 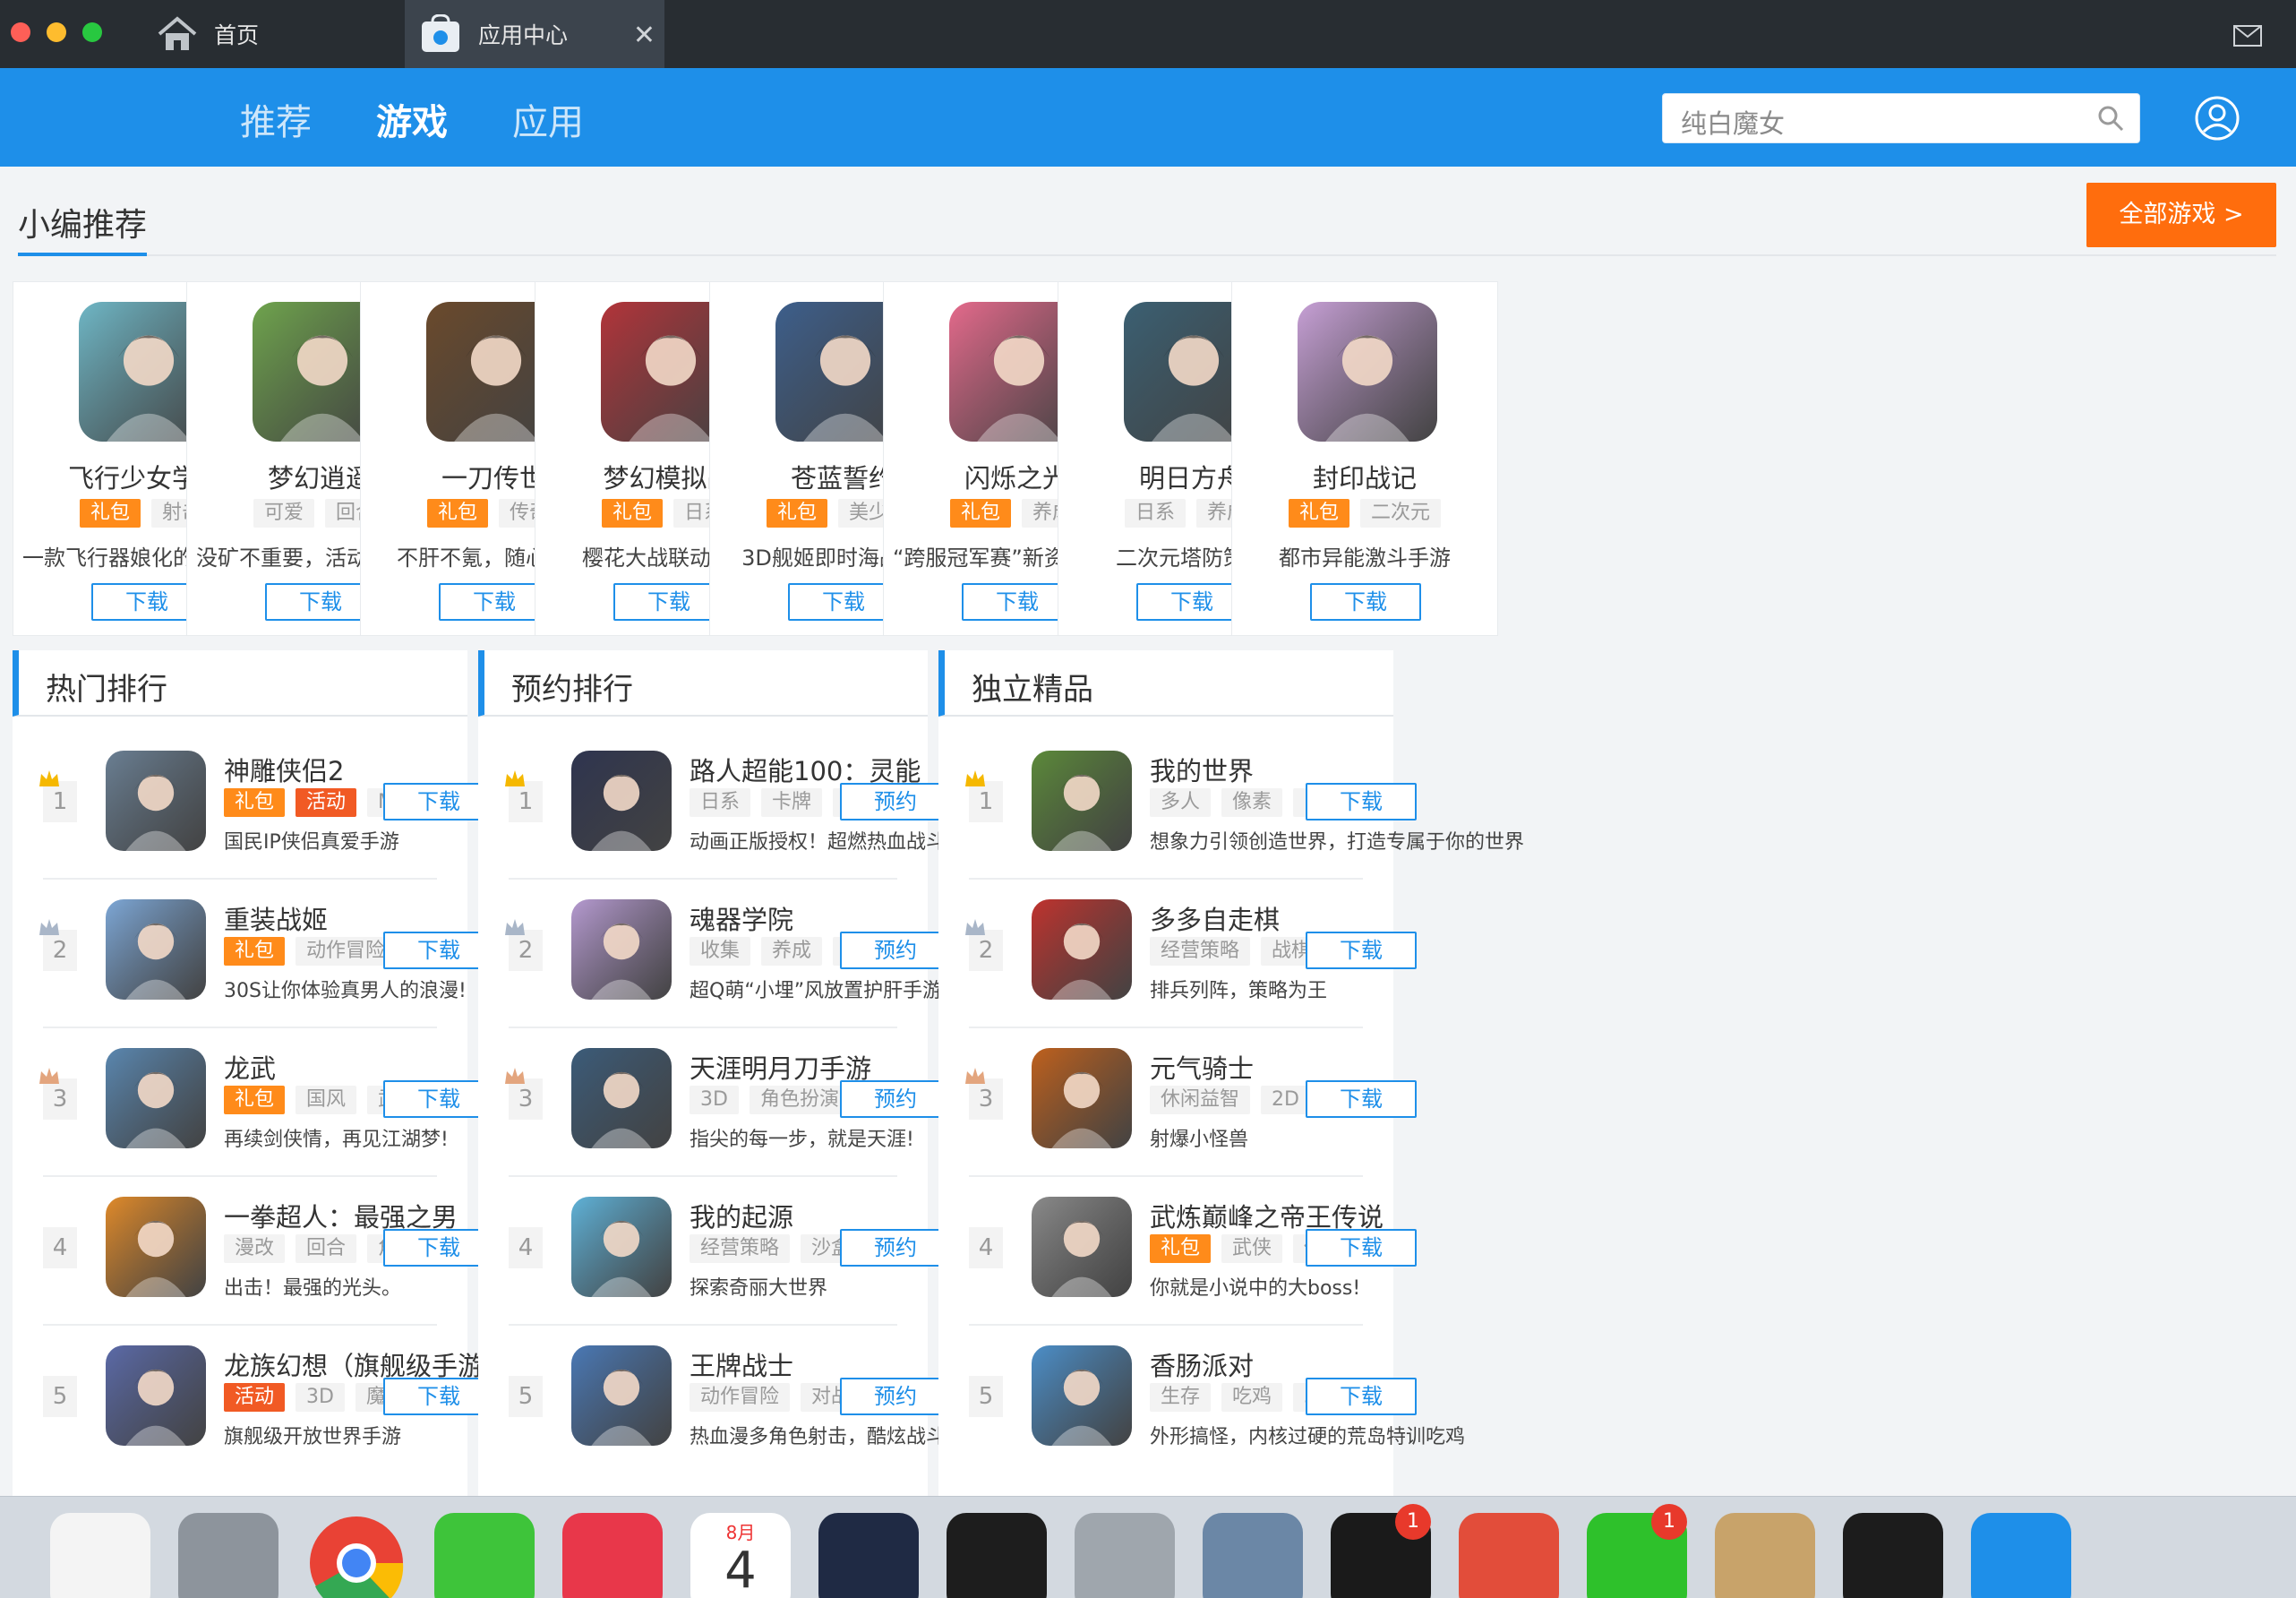 I want to click on ranking-row: 1神雕侠侣2礼包活动MMORPG国民IP侠侣真爱手游下载, so click(x=254, y=805).